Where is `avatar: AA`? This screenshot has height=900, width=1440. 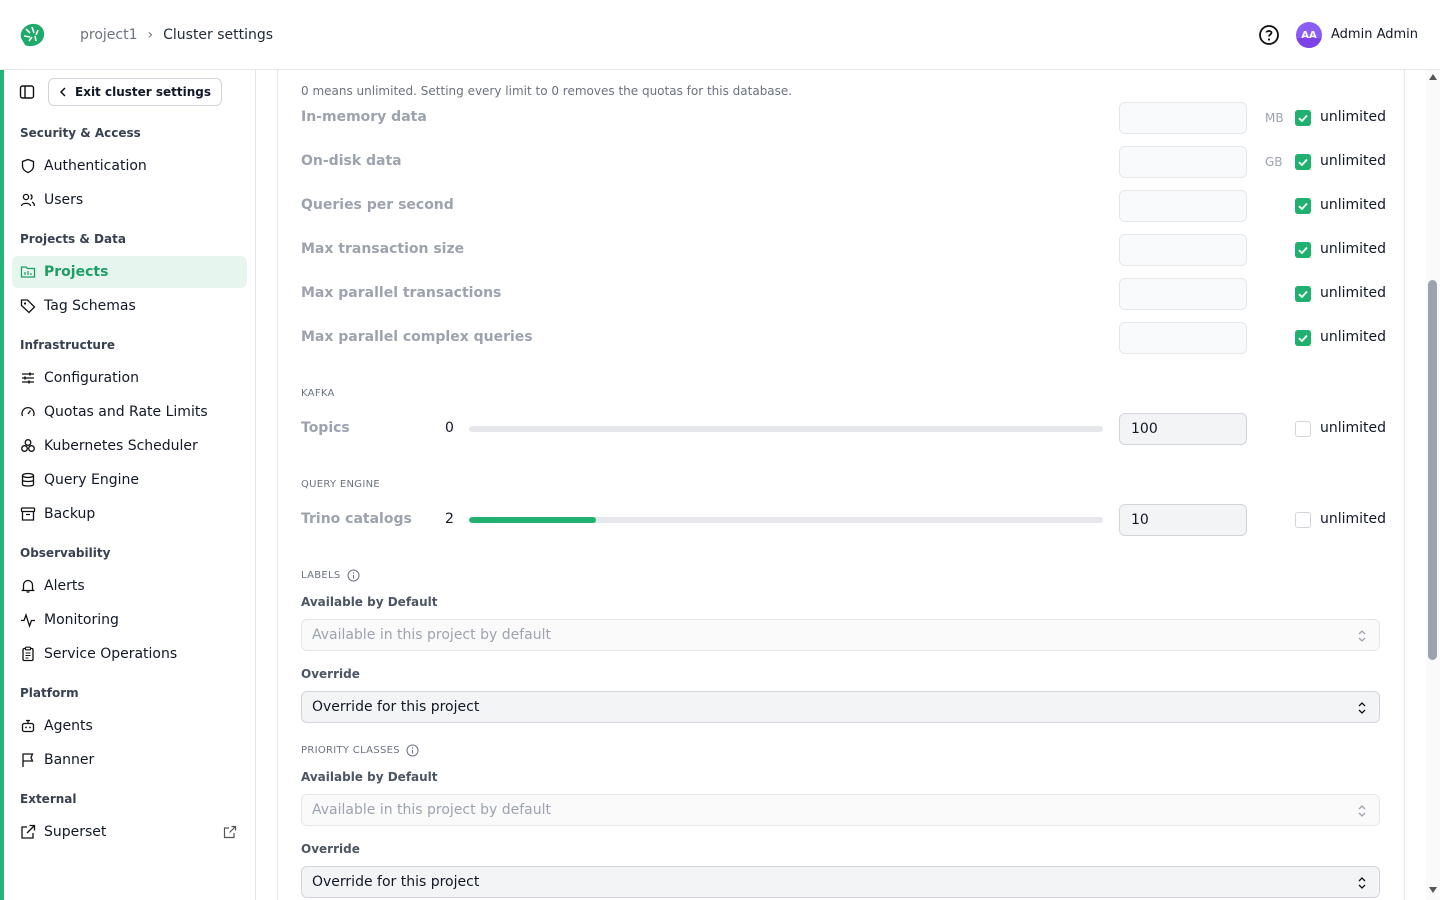 avatar: AA is located at coordinates (1309, 35).